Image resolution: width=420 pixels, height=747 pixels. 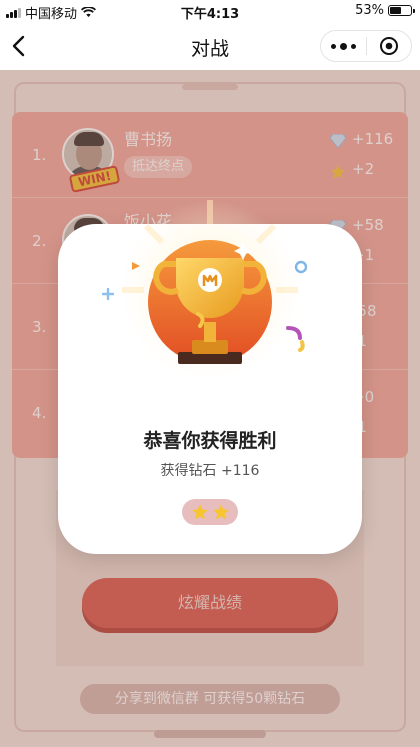 What do you see at coordinates (210, 11) in the screenshot?
I see `status-bar: 中国移动 下午4:13 53%` at bounding box center [210, 11].